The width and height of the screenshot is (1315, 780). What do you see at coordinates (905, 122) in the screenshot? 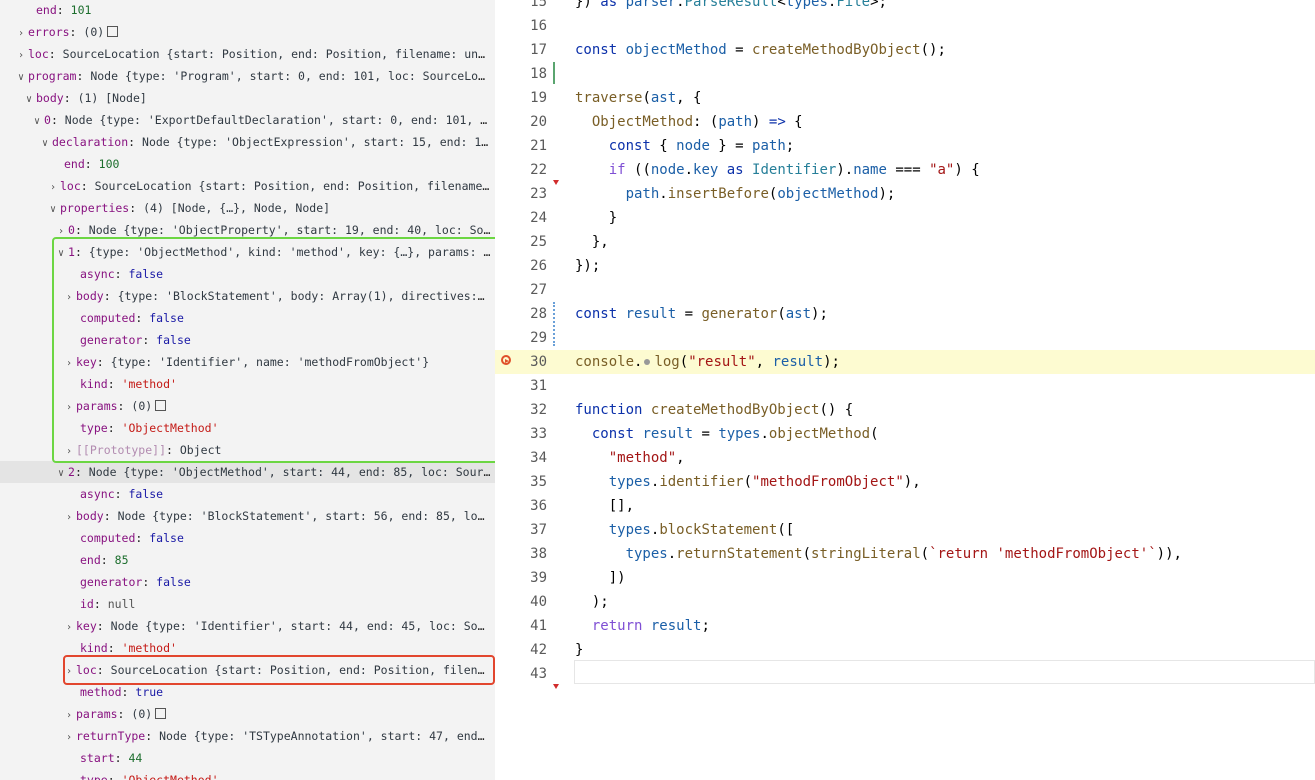
I see `code-line: 20 ObjectMethod: (path) => {` at bounding box center [905, 122].